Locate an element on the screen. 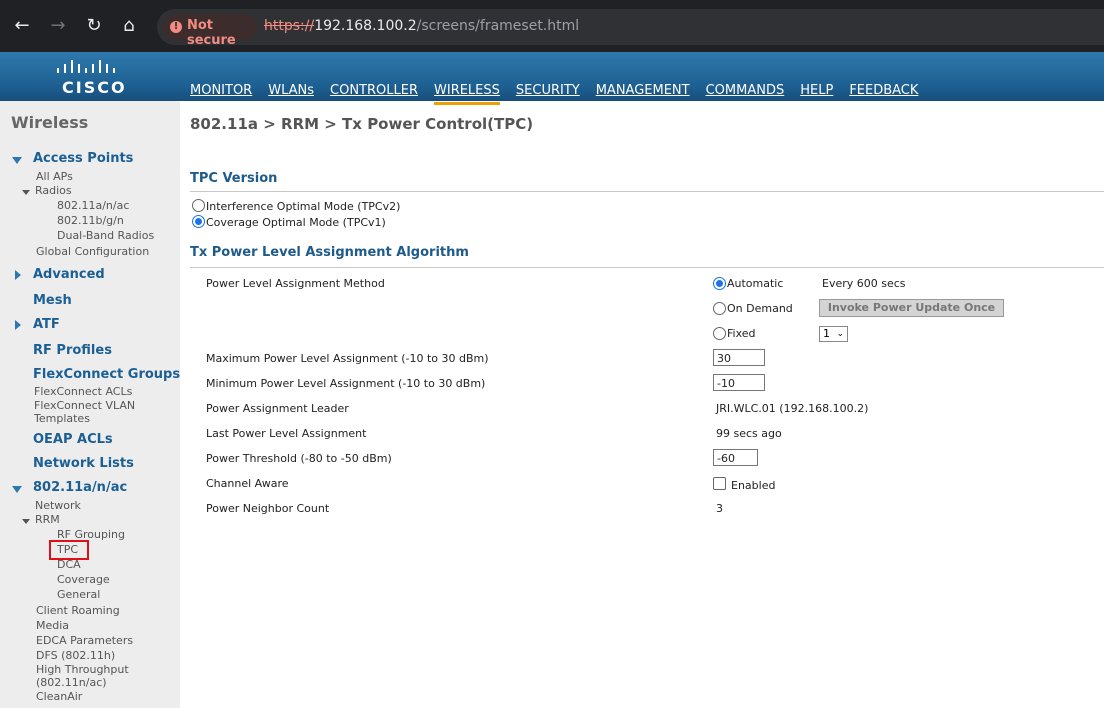 Image resolution: width=1104 pixels, height=708 pixels. nav-feedback: FEEDBACK is located at coordinates (883, 92).